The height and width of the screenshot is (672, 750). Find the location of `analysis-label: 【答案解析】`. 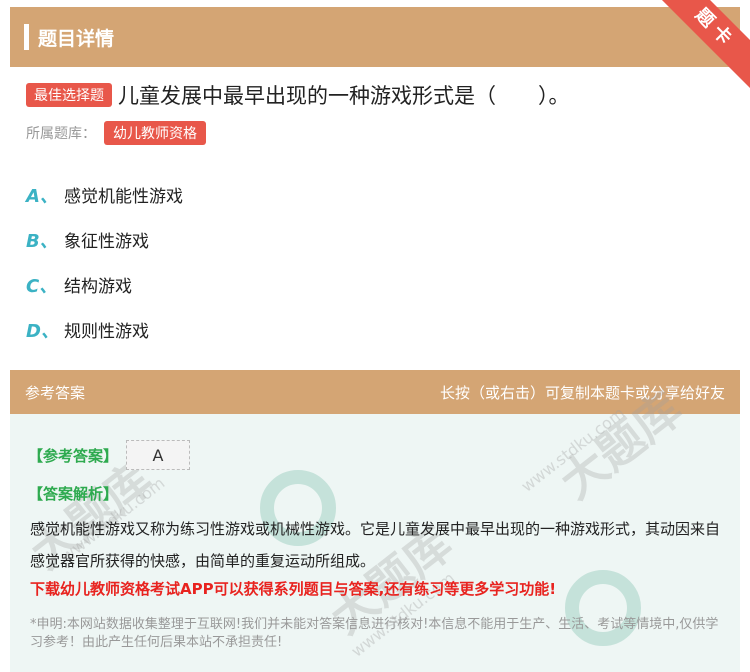

analysis-label: 【答案解析】 is located at coordinates (73, 494).